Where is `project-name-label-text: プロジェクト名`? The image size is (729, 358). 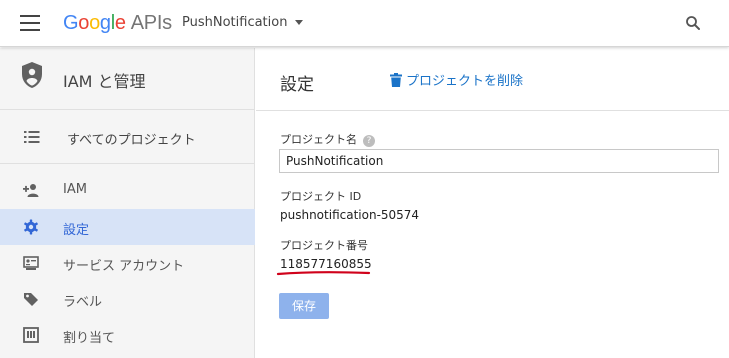 project-name-label-text: プロジェクト名 is located at coordinates (318, 139).